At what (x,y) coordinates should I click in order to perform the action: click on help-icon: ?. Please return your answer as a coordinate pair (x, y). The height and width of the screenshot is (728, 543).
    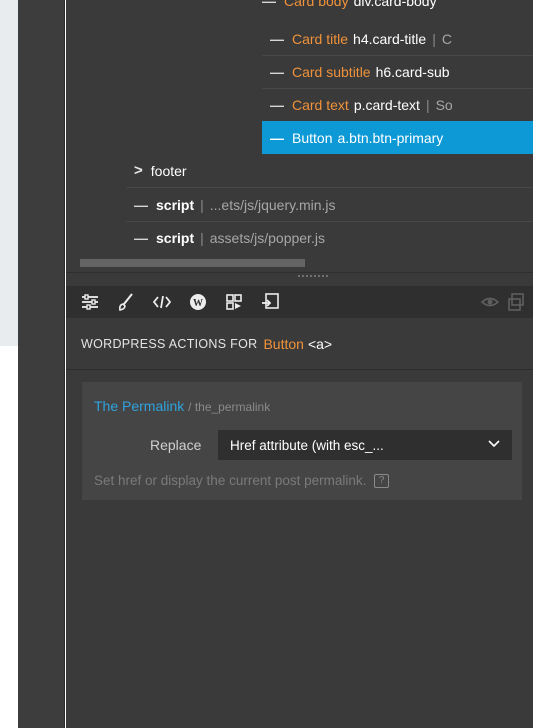
    Looking at the image, I should click on (382, 481).